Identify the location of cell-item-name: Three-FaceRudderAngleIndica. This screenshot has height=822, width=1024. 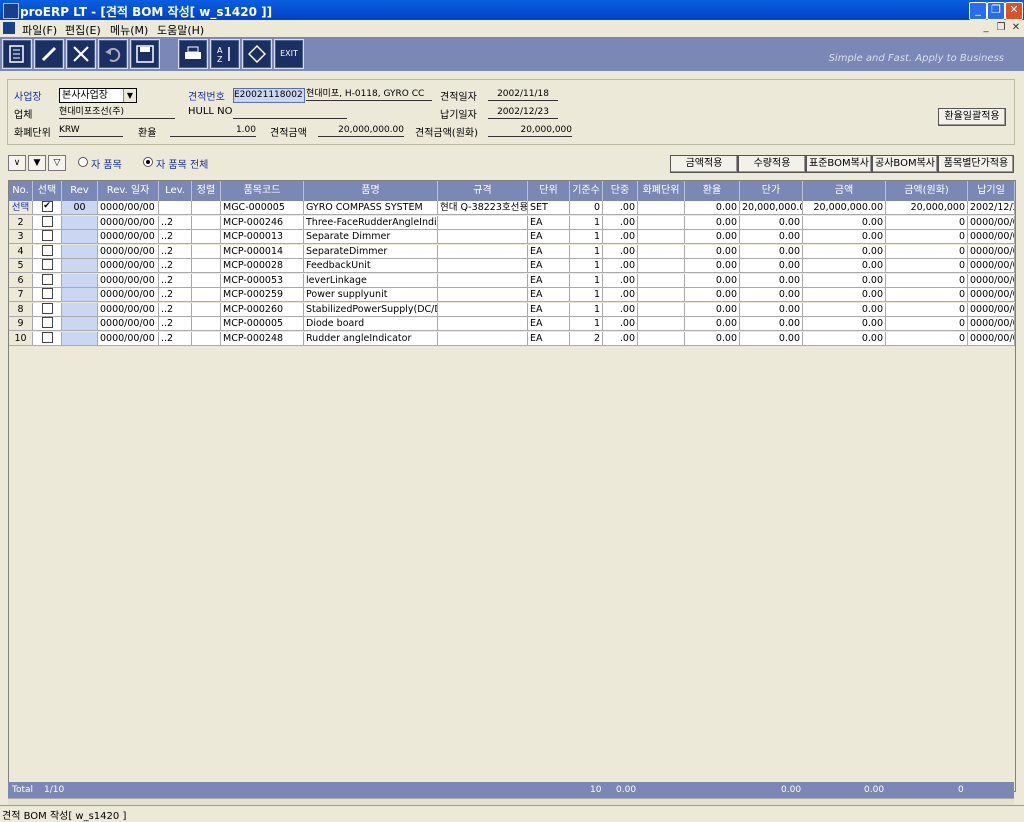
(371, 222).